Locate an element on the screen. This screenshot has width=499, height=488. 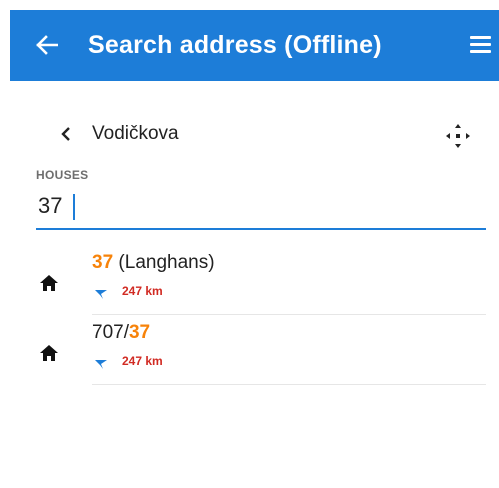
street-back-button is located at coordinates (66, 134).